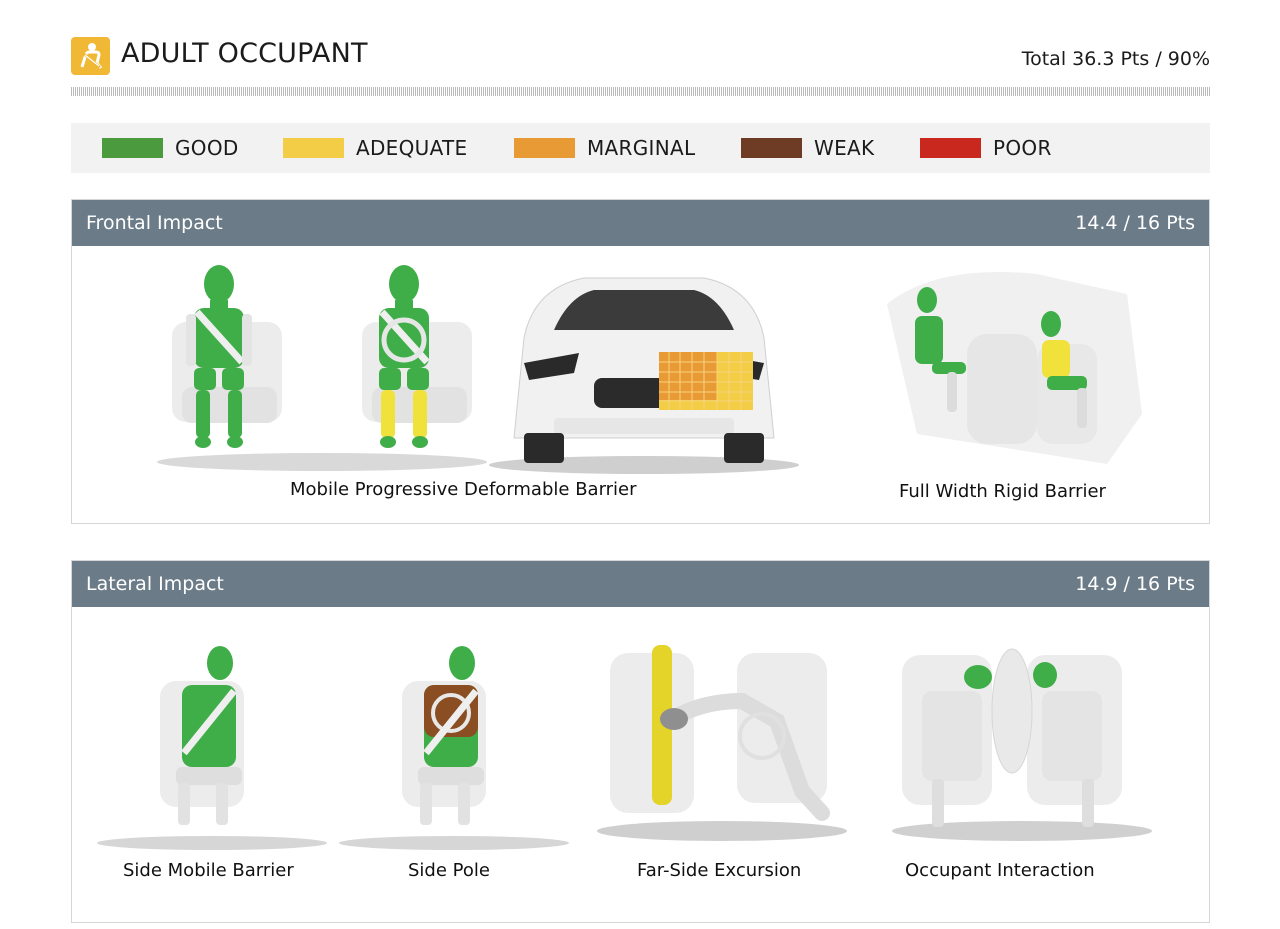 The height and width of the screenshot is (929, 1280). I want to click on occupant-interaction-figure, so click(1022, 744).